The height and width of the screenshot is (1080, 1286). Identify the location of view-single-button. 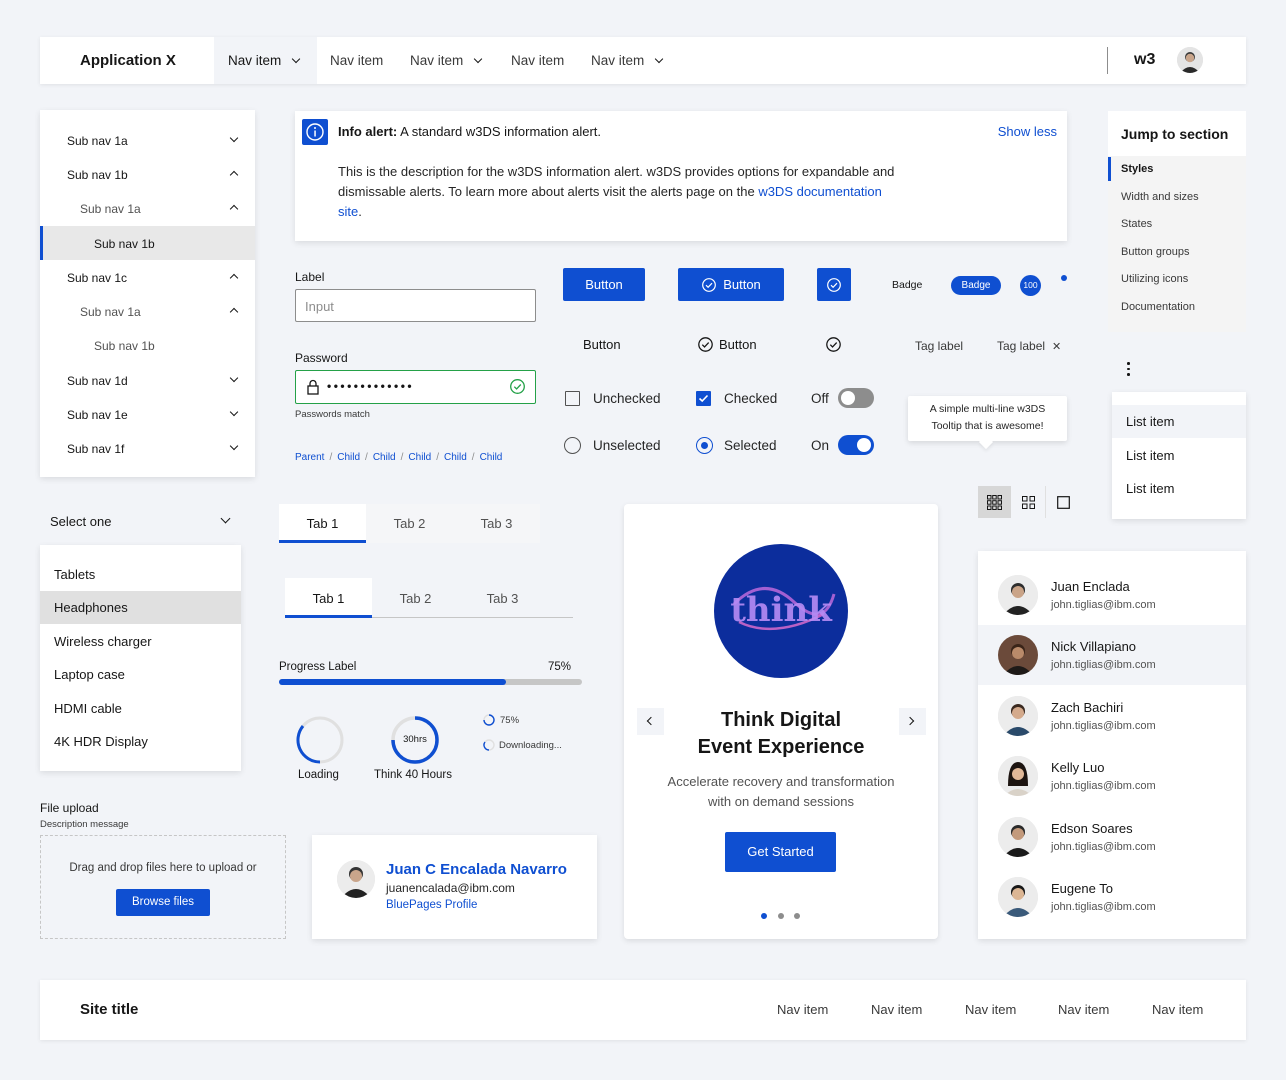
(1063, 502).